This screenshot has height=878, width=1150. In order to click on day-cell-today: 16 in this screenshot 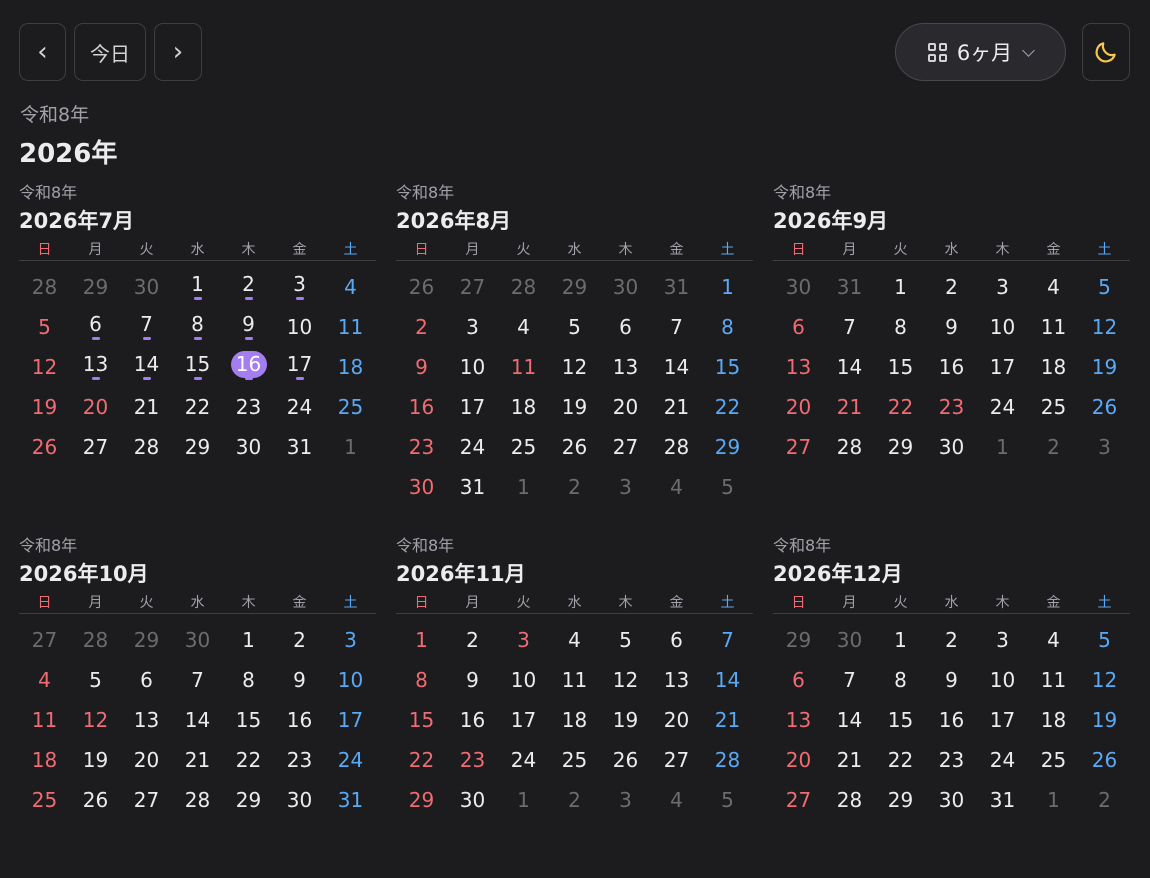, I will do `click(248, 367)`.